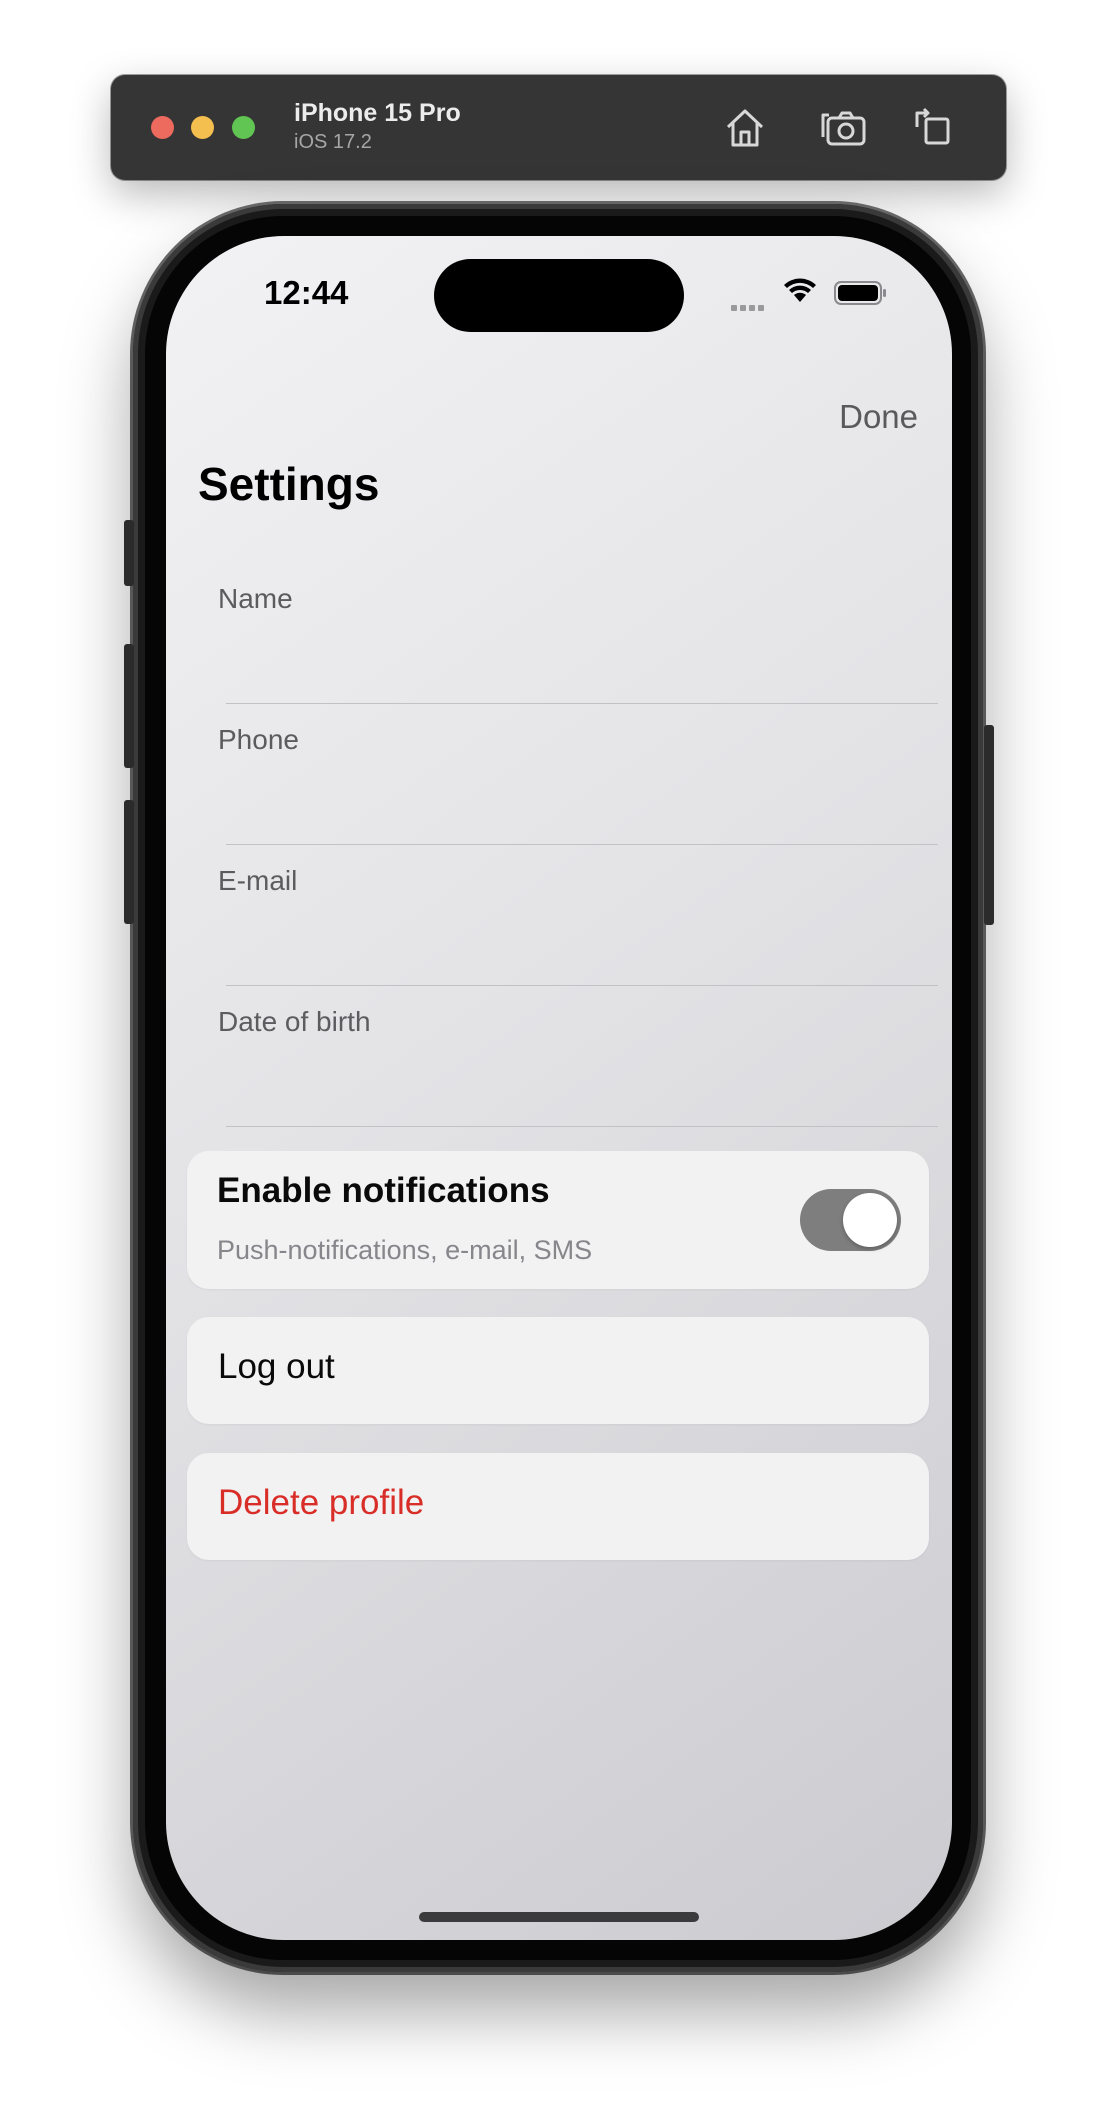  I want to click on home-icon, so click(745, 128).